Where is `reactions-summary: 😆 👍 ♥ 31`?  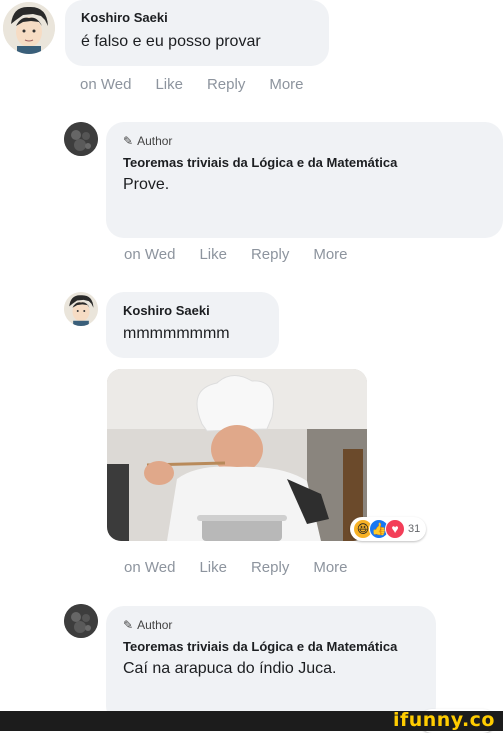 reactions-summary: 😆 👍 ♥ 31 is located at coordinates (388, 529).